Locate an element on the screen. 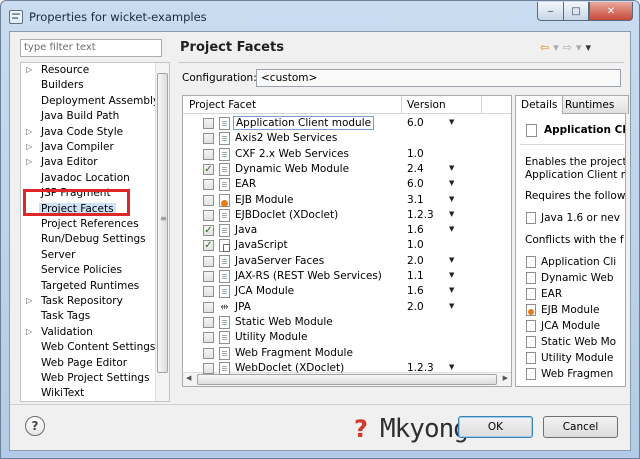  sidebar-item: Project References is located at coordinates (88, 225).